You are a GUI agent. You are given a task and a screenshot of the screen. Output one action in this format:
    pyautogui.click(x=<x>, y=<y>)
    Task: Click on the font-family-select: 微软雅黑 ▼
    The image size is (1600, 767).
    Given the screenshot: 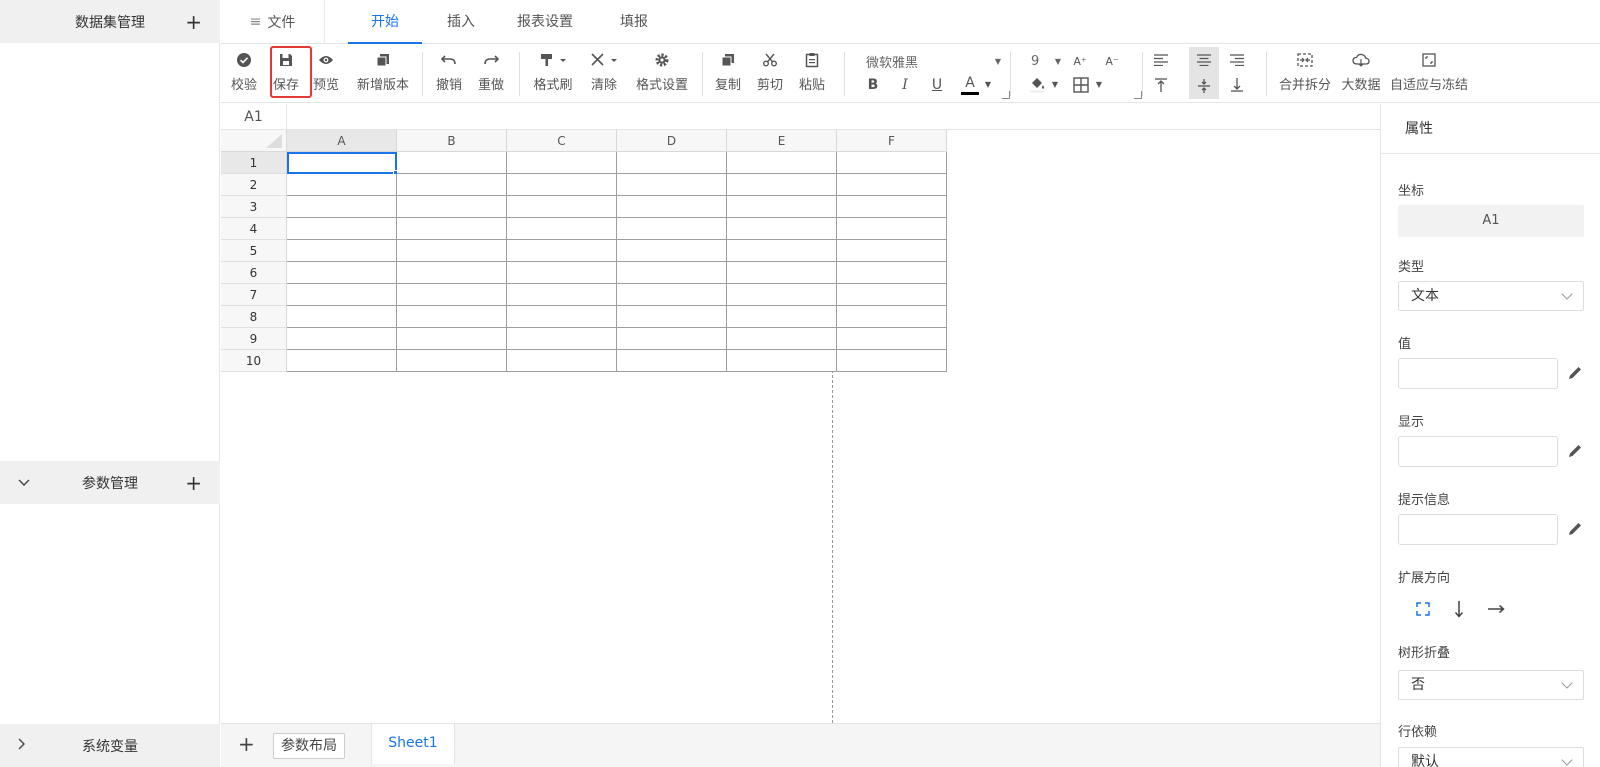 What is the action you would take?
    pyautogui.click(x=933, y=61)
    